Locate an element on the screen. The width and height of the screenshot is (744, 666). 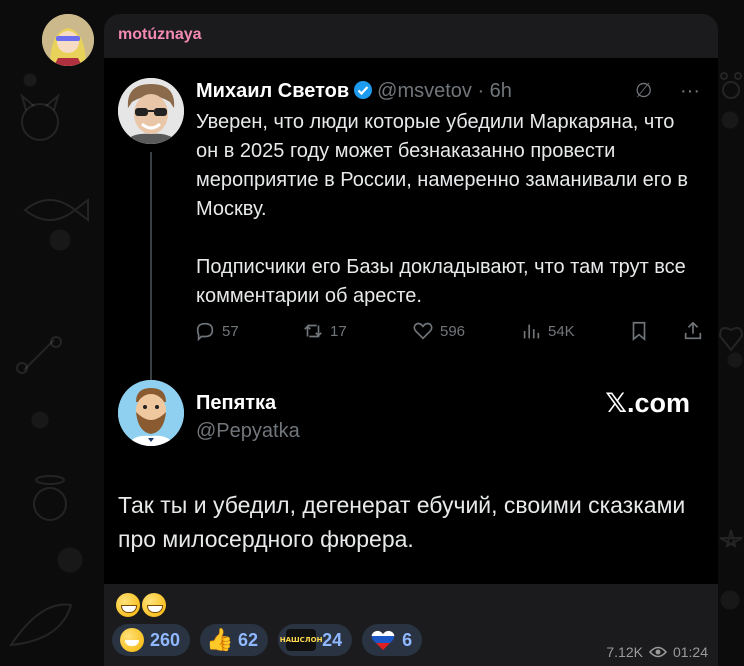
reply-author-name: Пепятка is located at coordinates (236, 403).